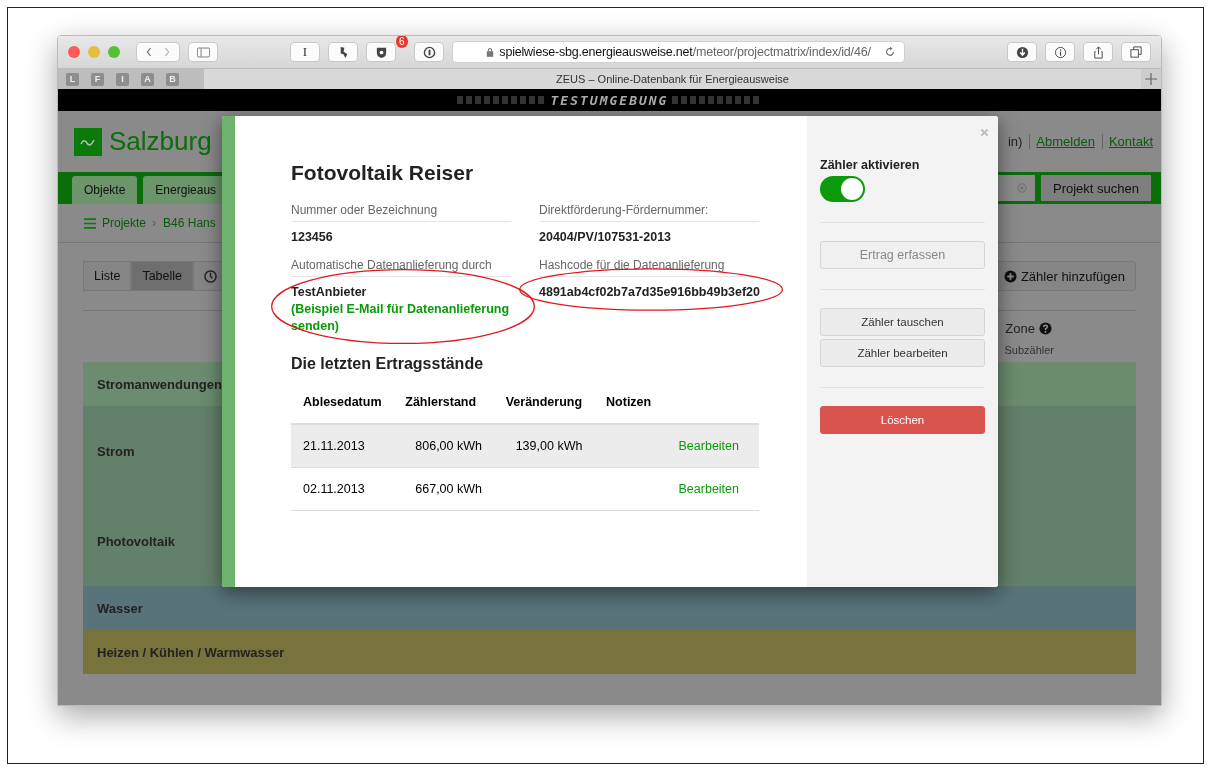 The image size is (1211, 771). I want to click on breadcrumb-link: B46 Hans, so click(189, 223).